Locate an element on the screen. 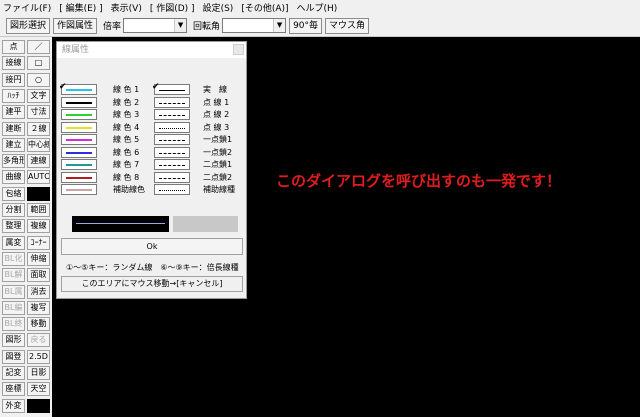 Image resolution: width=640 pixels, height=417 pixels. tool-button: 範囲 is located at coordinates (38, 210).